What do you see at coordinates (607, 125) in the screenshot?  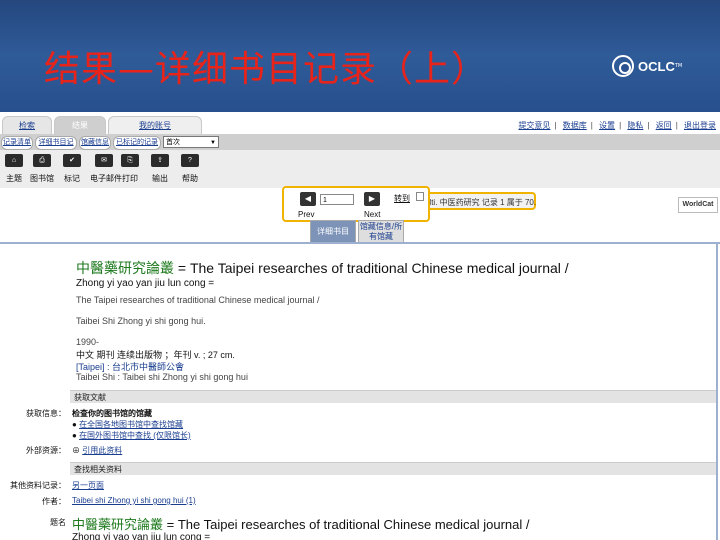 I see `link-settings: 设置` at bounding box center [607, 125].